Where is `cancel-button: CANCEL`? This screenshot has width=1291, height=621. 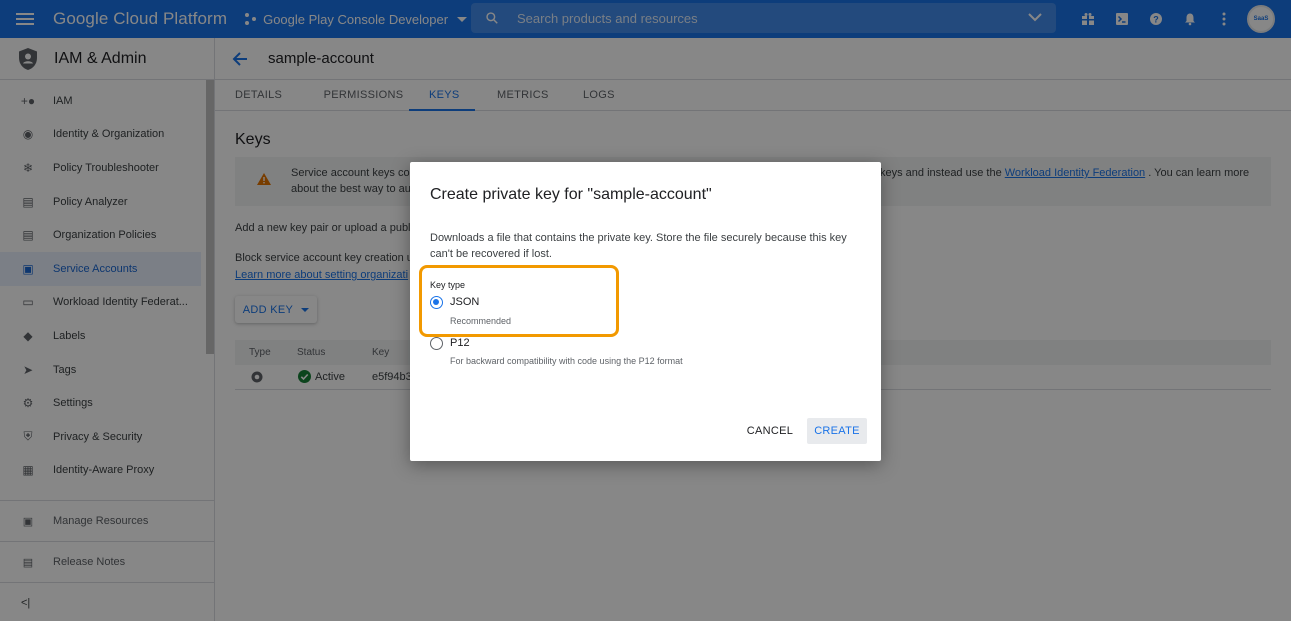 cancel-button: CANCEL is located at coordinates (770, 431).